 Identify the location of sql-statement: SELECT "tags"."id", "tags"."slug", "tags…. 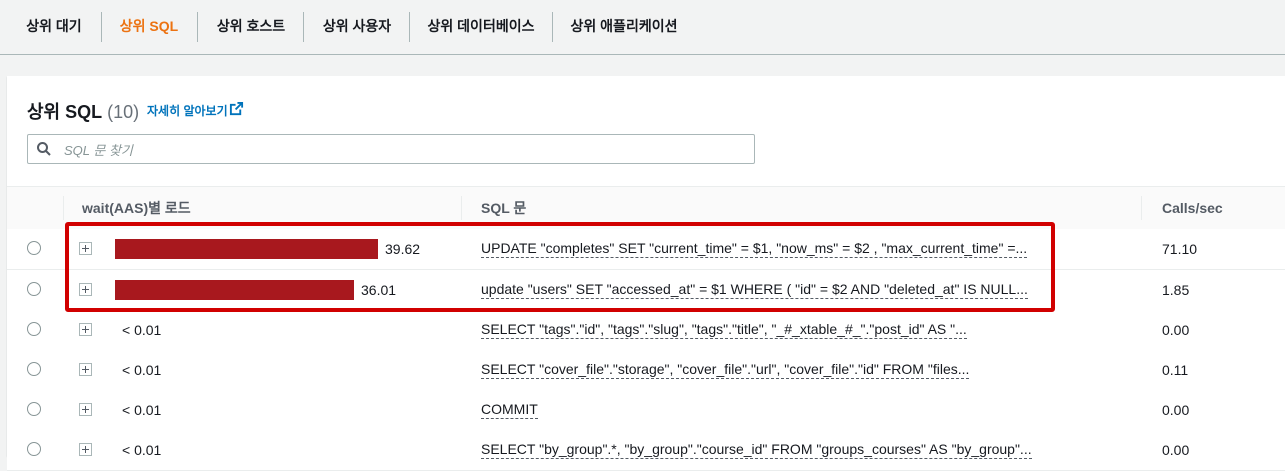
(724, 330).